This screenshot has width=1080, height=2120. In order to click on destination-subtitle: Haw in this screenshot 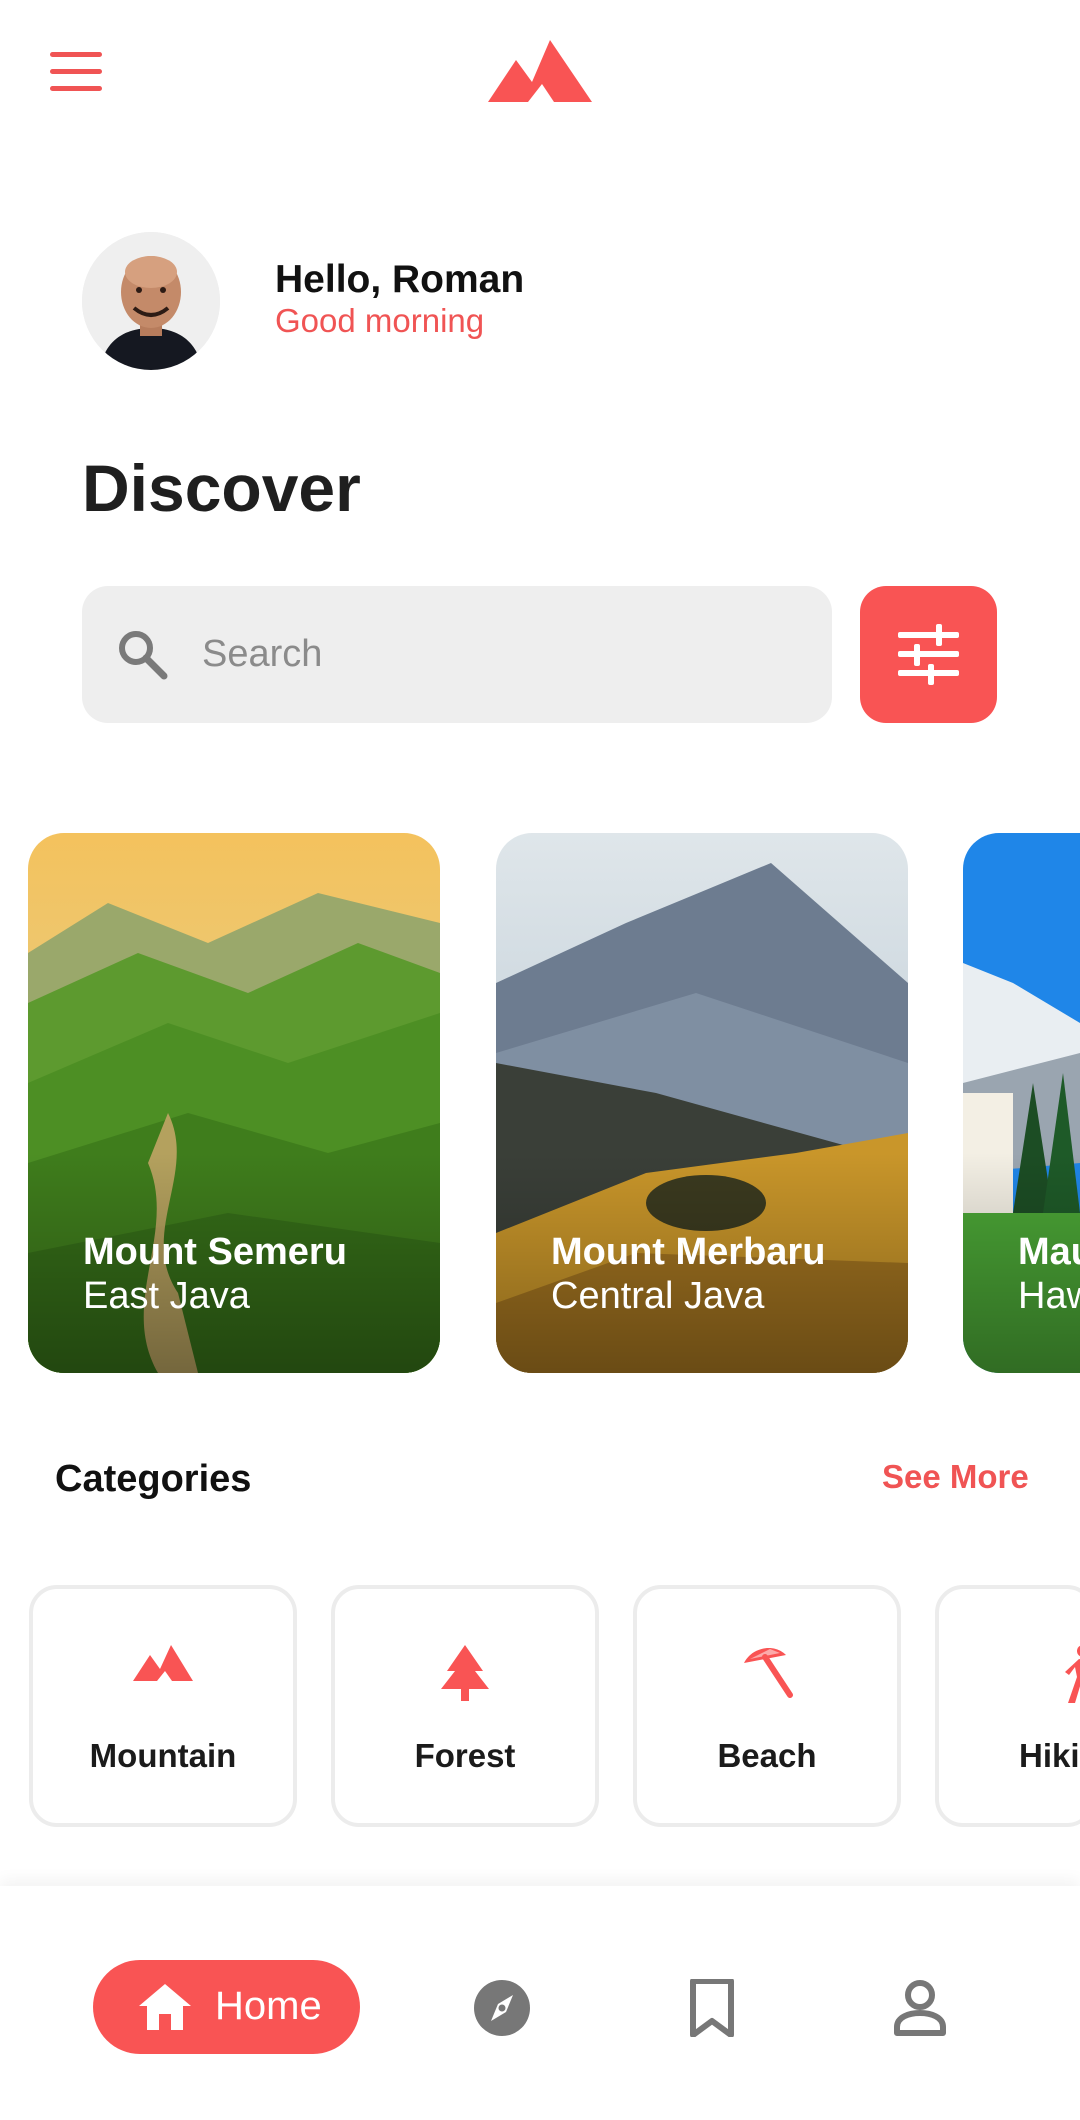, I will do `click(1049, 1296)`.